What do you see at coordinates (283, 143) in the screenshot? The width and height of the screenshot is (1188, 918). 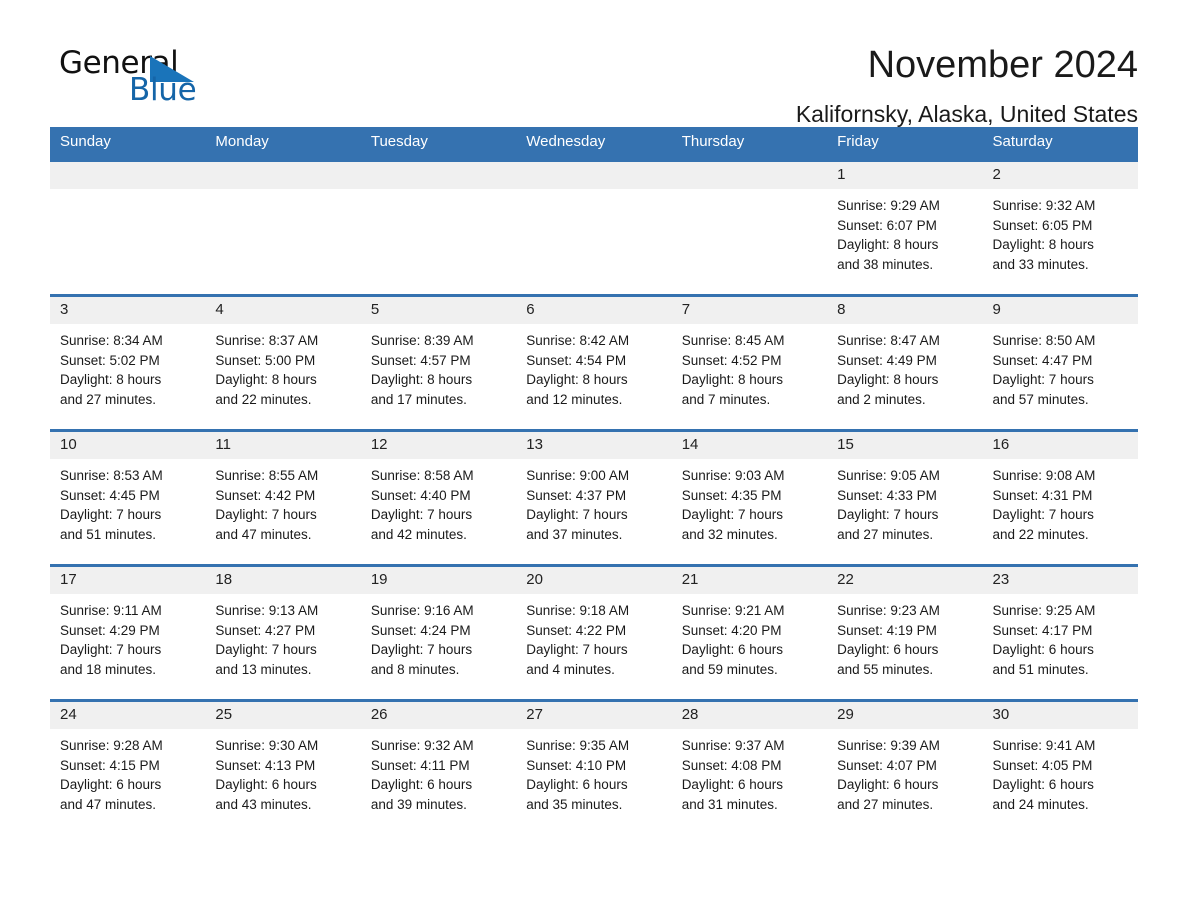 I see `weekday-header-monday: Monday` at bounding box center [283, 143].